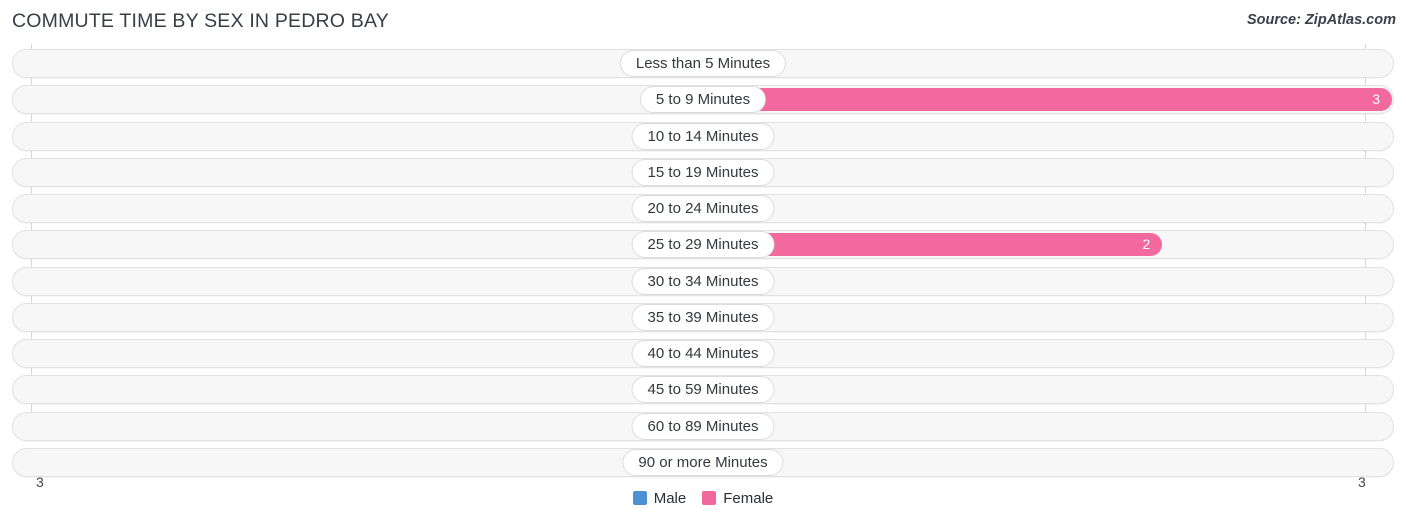  What do you see at coordinates (639, 498) in the screenshot?
I see `legend-swatch-male-icon` at bounding box center [639, 498].